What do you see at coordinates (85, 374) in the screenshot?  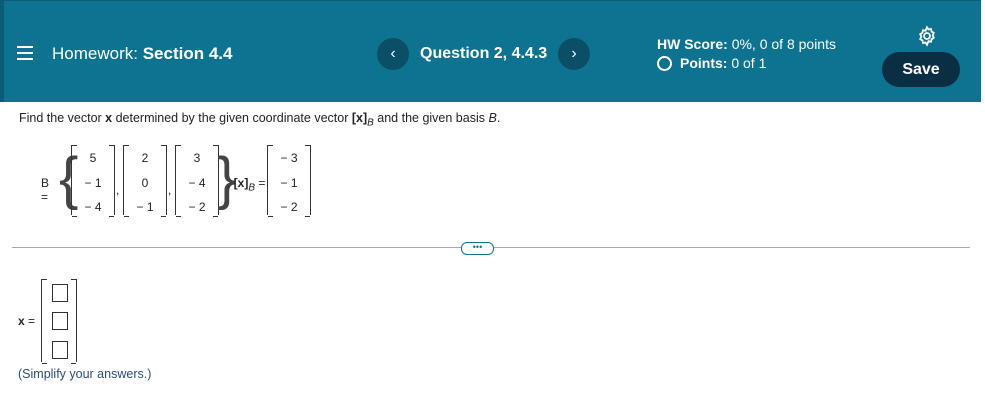 I see `simplify-note: (Simplify your answers.)` at bounding box center [85, 374].